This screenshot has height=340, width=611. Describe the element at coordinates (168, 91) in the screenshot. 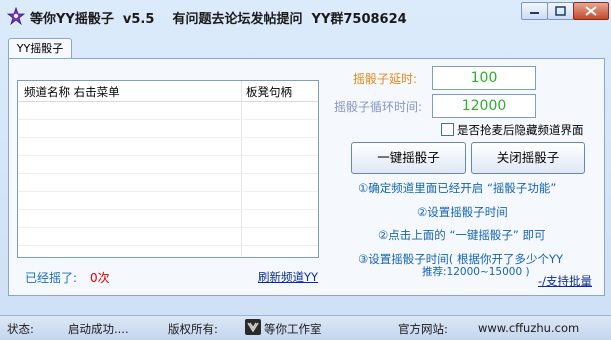

I see `list-header: 频道名称 右击菜单 板凳句柄` at that location.